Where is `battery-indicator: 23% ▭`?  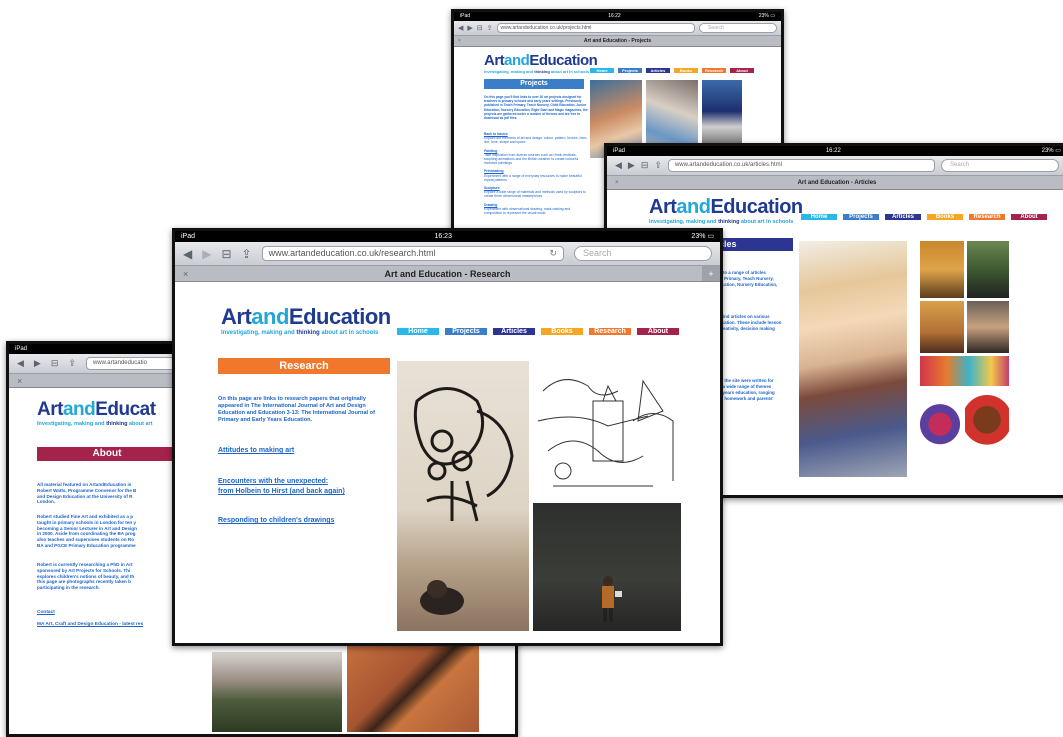
battery-indicator: 23% ▭ is located at coordinates (702, 236).